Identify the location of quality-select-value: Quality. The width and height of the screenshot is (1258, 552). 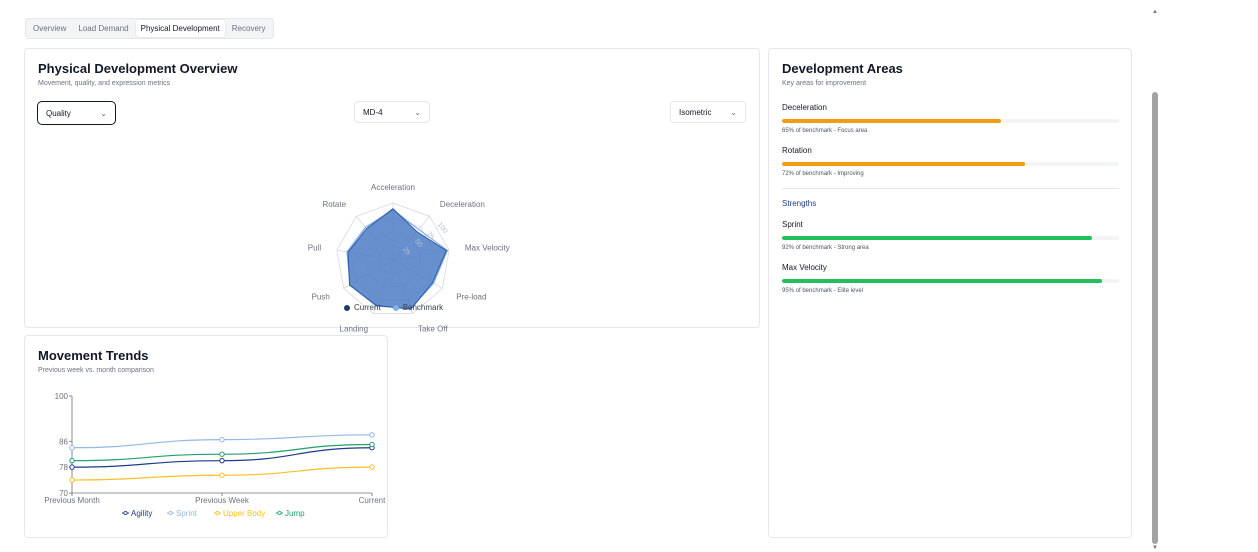
(58, 113).